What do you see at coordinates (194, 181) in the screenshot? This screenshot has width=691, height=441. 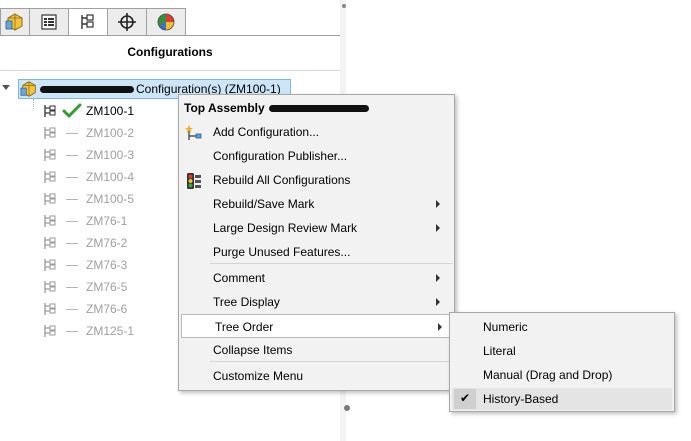 I see `rebuild-traffic-light-icon` at bounding box center [194, 181].